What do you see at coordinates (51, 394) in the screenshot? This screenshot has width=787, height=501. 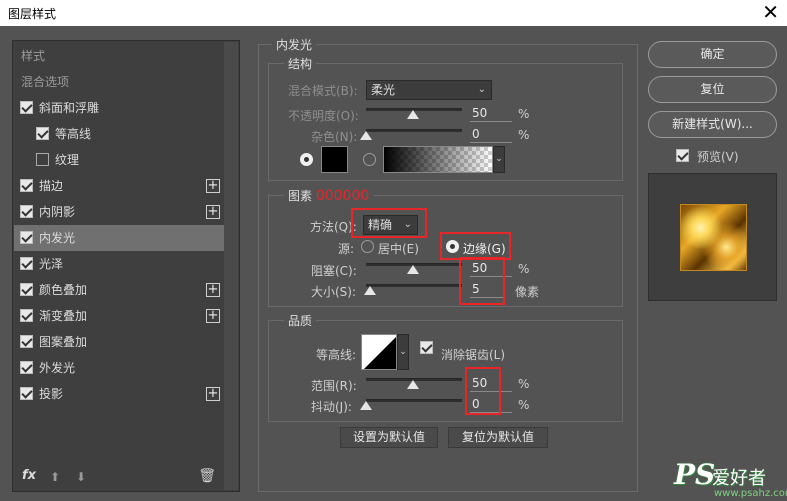 I see `sidebar-item-label: 投影` at bounding box center [51, 394].